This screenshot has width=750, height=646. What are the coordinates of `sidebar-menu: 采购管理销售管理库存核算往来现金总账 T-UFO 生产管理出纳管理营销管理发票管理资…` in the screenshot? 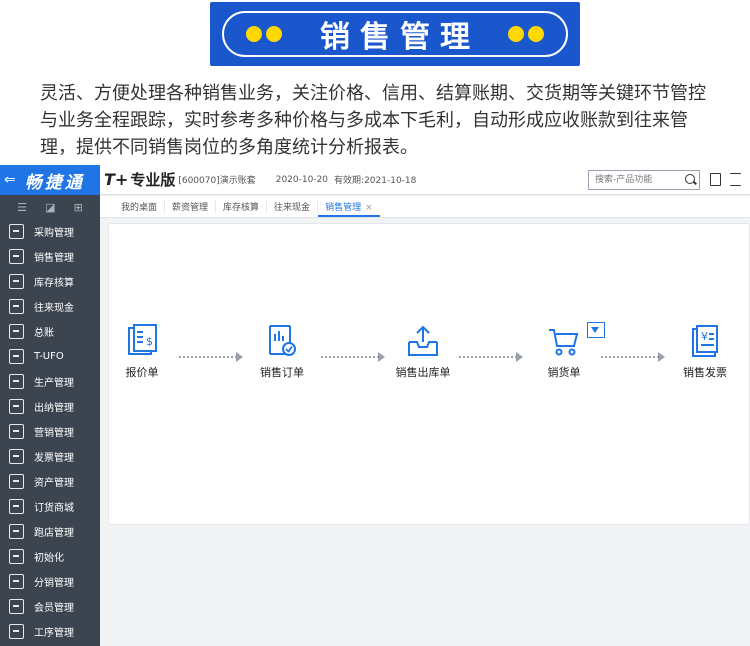 It's located at (50, 431).